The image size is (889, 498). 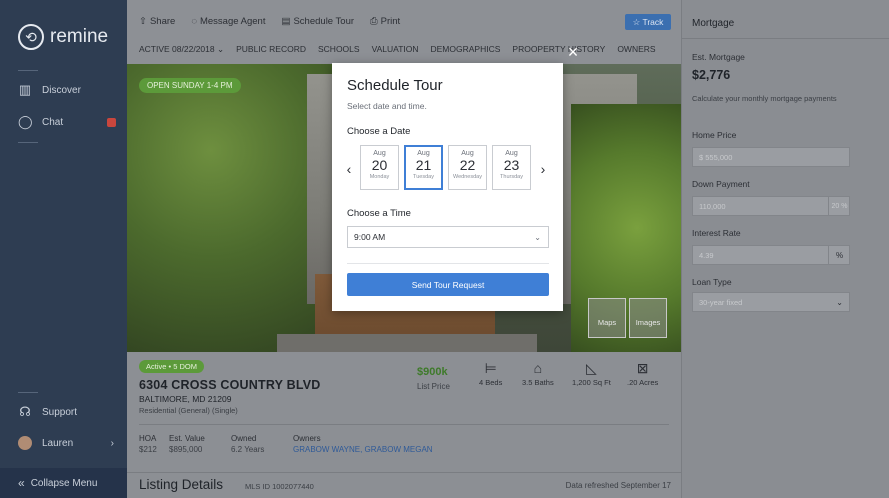 What do you see at coordinates (467, 177) in the screenshot?
I see `date-weekday: Wednesday` at bounding box center [467, 177].